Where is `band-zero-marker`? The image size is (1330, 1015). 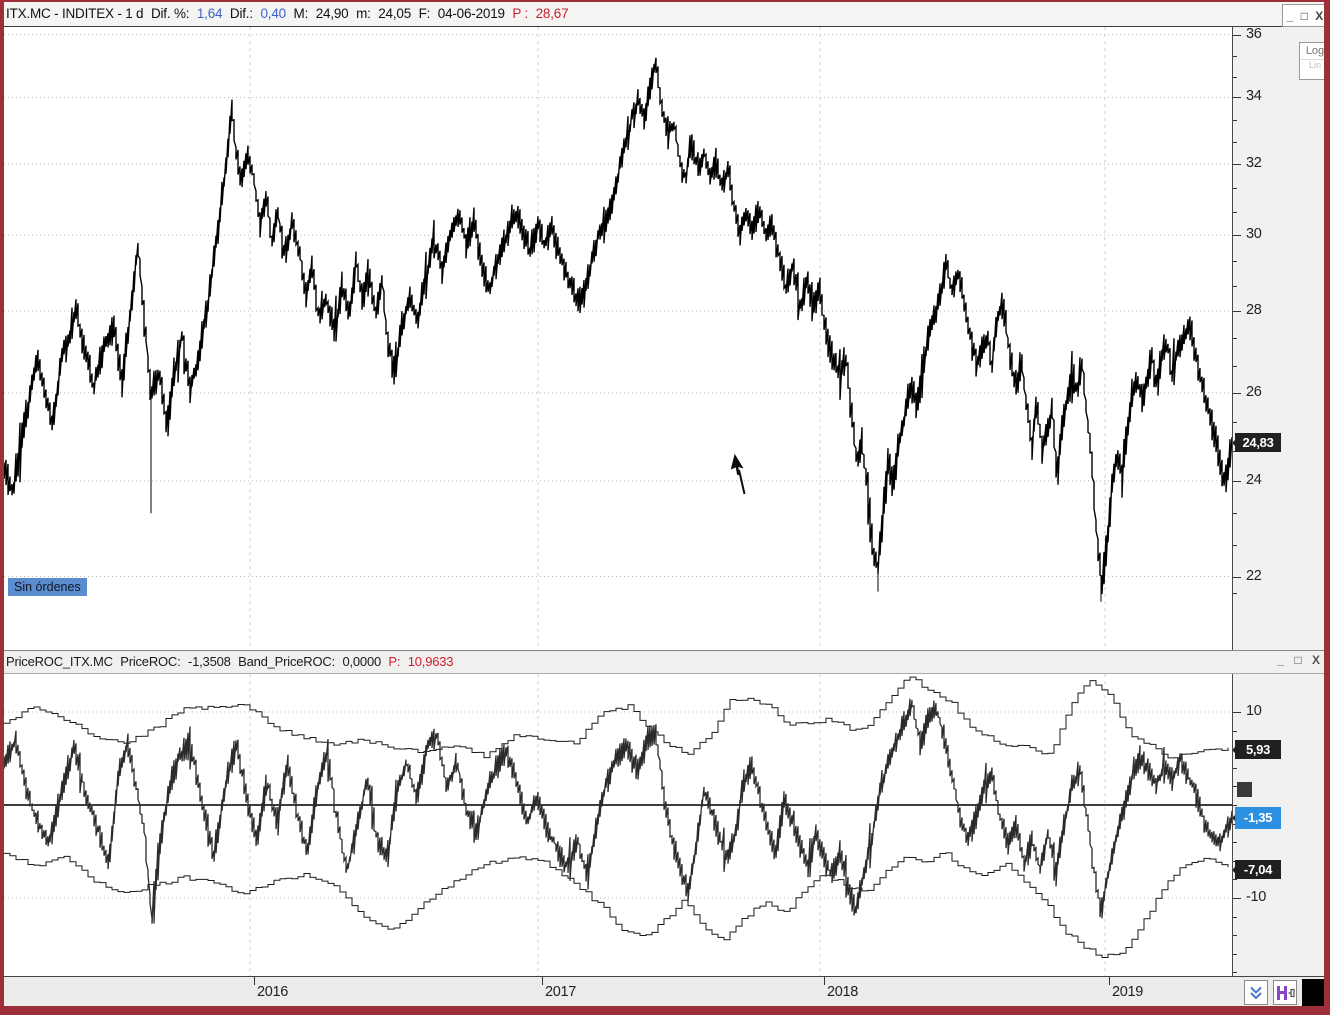
band-zero-marker is located at coordinates (1244, 789).